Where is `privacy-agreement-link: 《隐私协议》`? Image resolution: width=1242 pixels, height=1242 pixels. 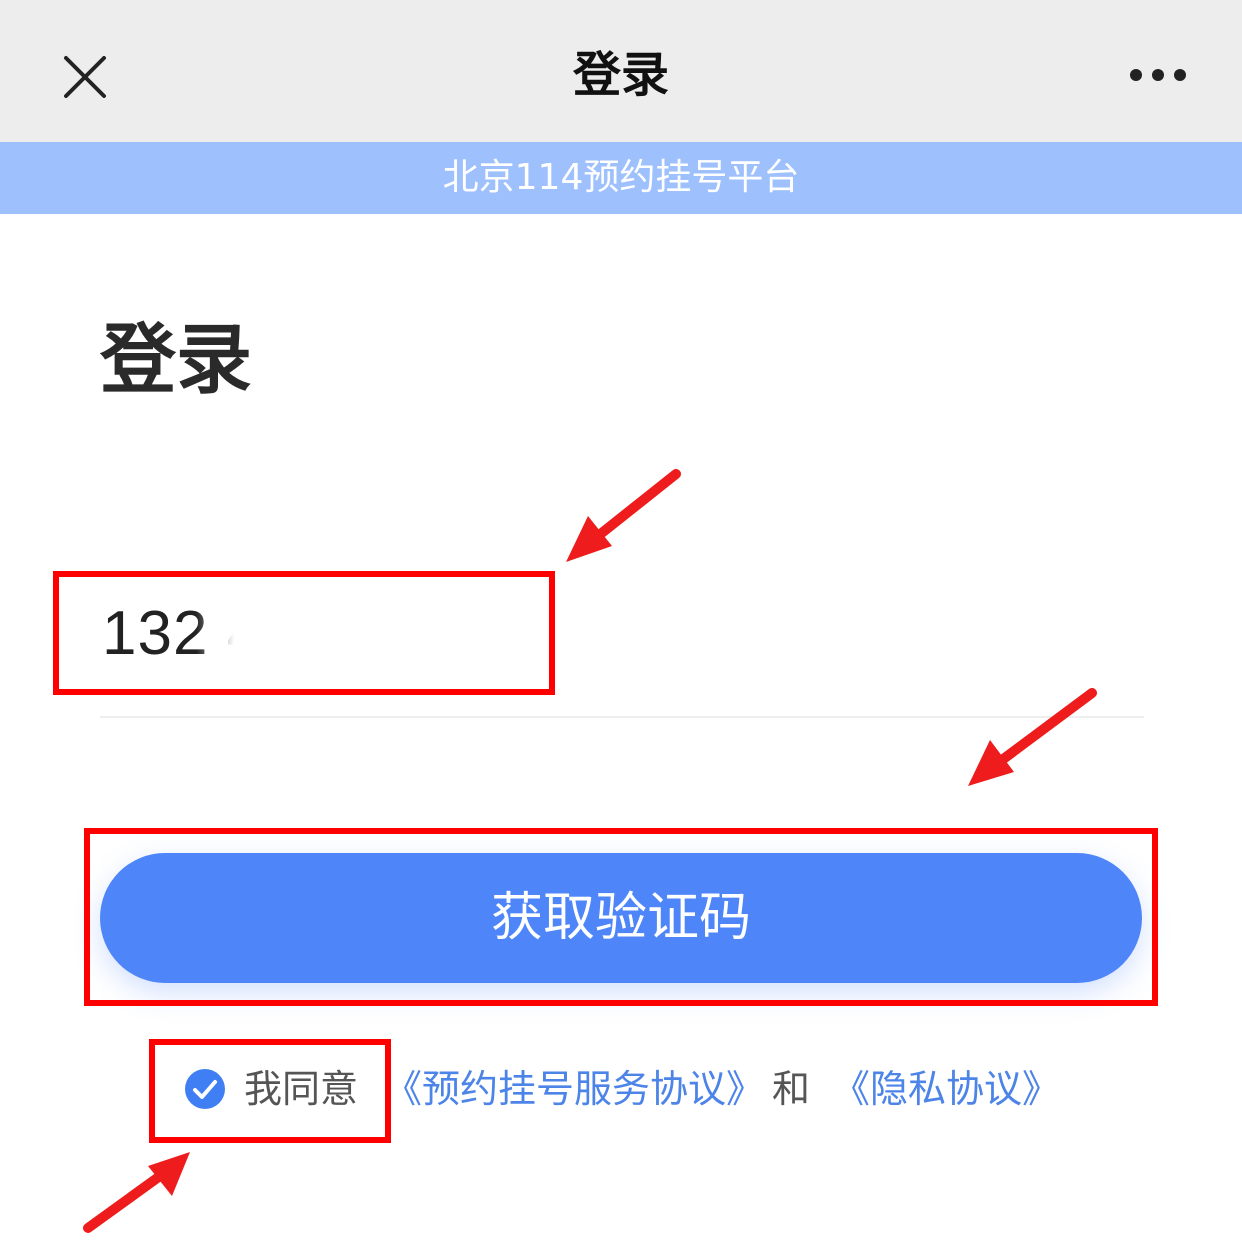 privacy-agreement-link: 《隐私协议》 is located at coordinates (946, 1089).